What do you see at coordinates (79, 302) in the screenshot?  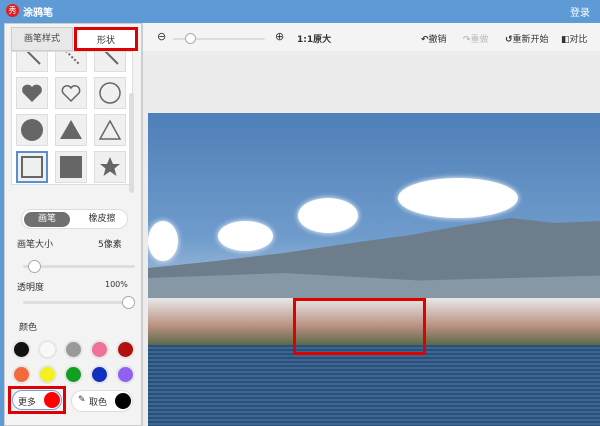 I see `opacity-slider` at bounding box center [79, 302].